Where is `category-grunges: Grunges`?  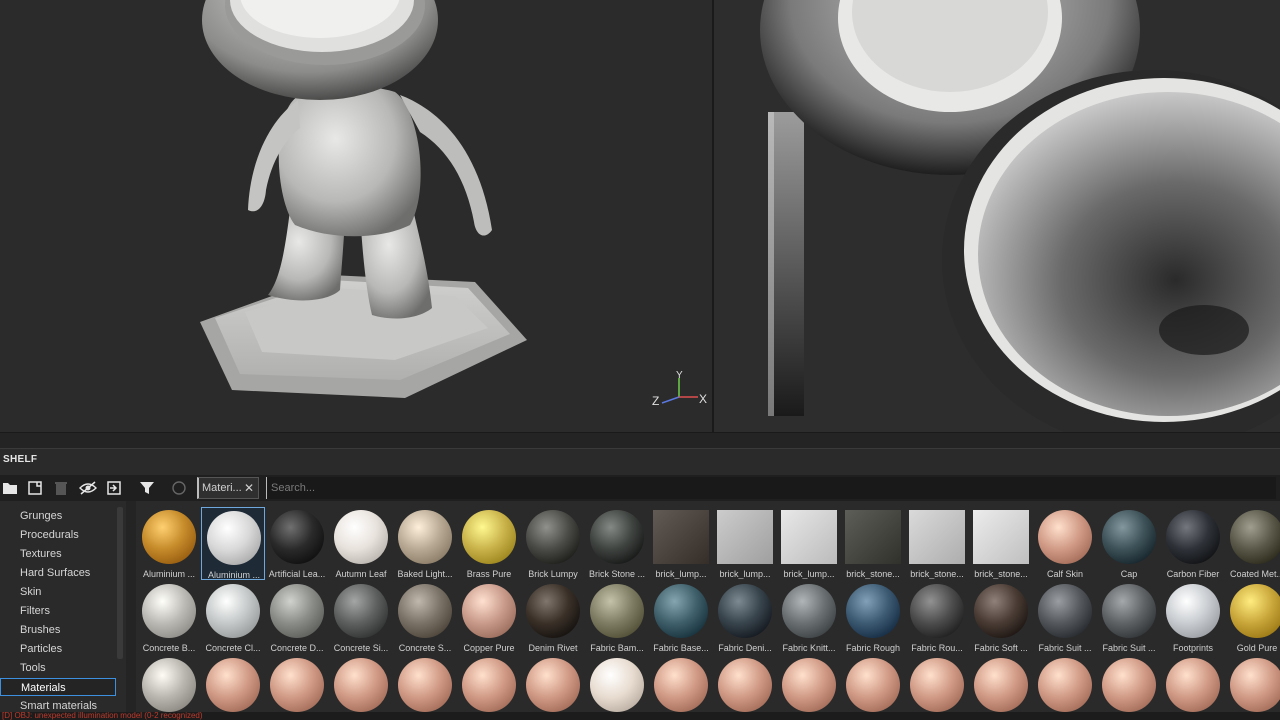
category-grunges: Grunges is located at coordinates (58, 516).